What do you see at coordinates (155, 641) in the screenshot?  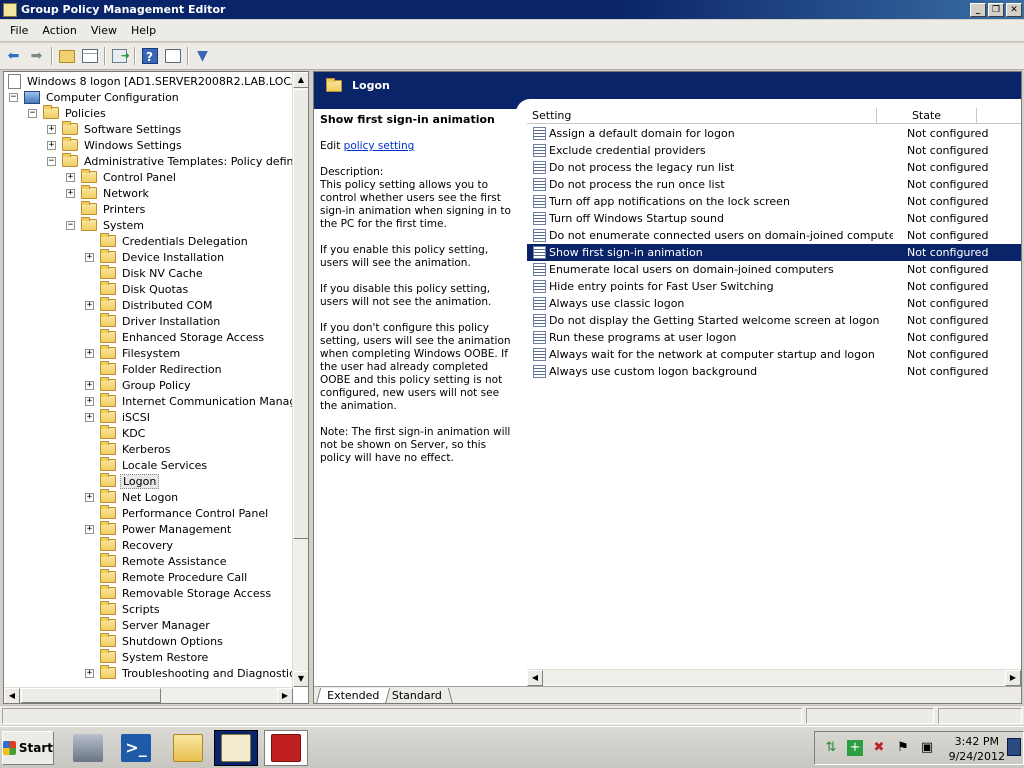 I see `tree-item: Shutdown Options` at bounding box center [155, 641].